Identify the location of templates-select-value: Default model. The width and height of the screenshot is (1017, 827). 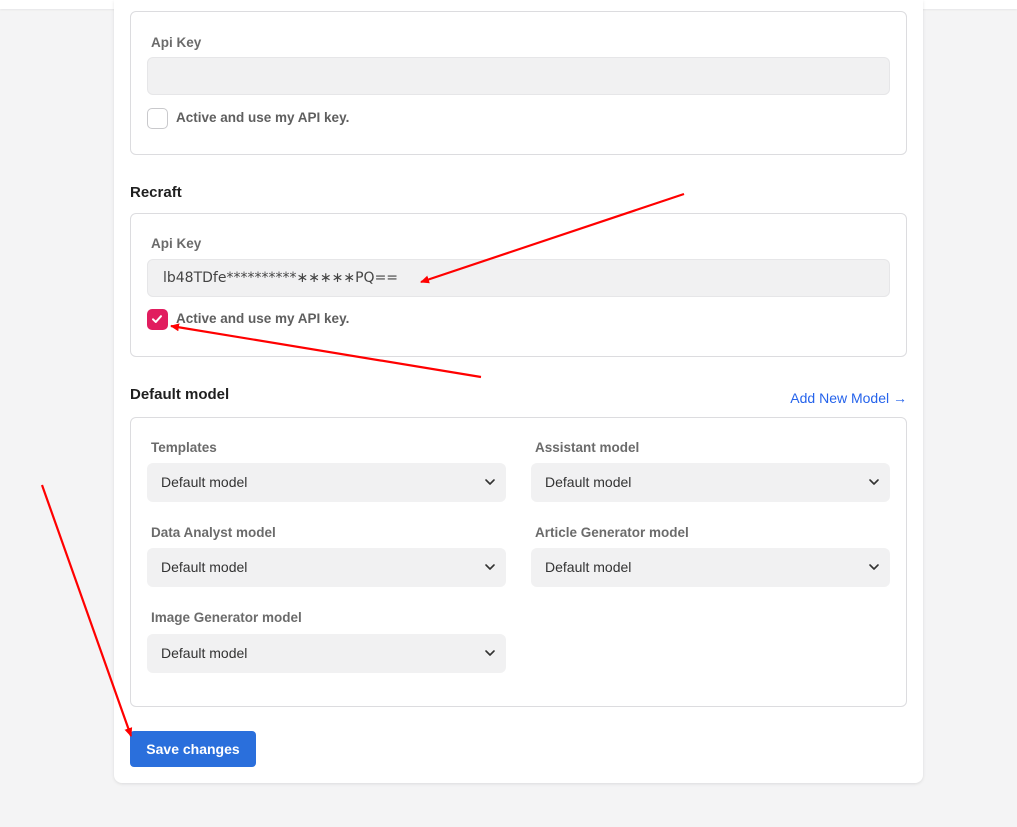
(204, 482).